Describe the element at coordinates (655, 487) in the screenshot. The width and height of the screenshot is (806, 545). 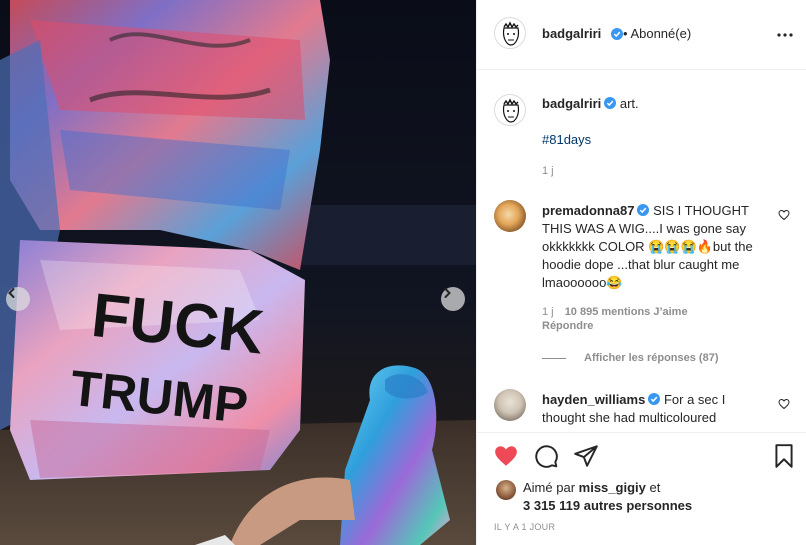
I see `liked-by-and: et` at that location.